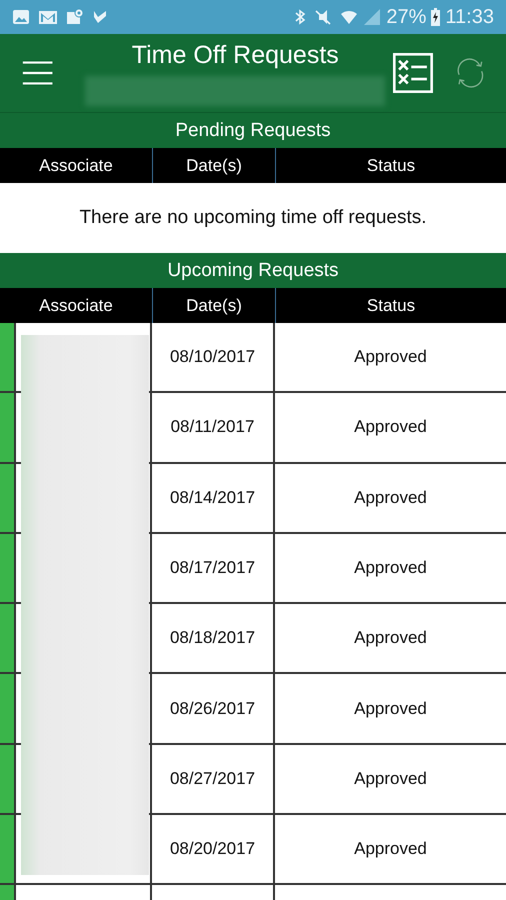 The width and height of the screenshot is (506, 900). I want to click on gallery-icon, so click(21, 17).